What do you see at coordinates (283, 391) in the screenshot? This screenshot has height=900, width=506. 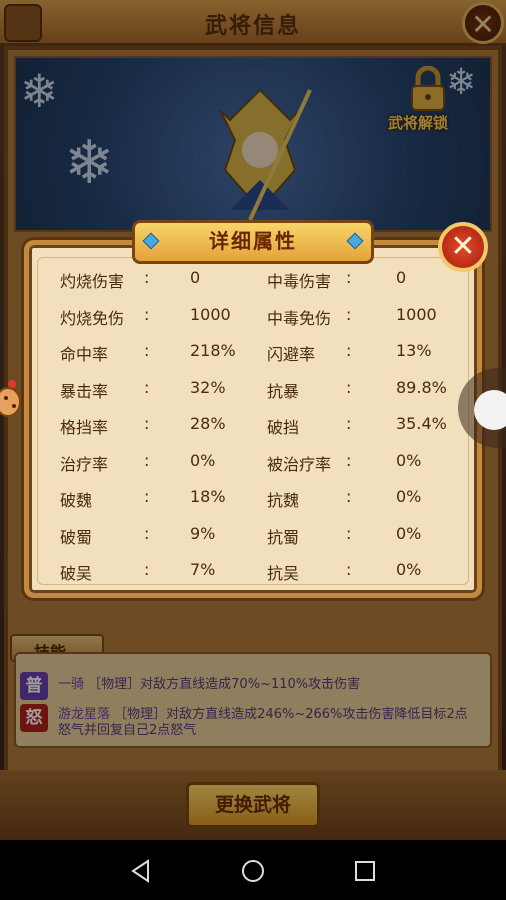 I see `attribute-label: 抗暴` at bounding box center [283, 391].